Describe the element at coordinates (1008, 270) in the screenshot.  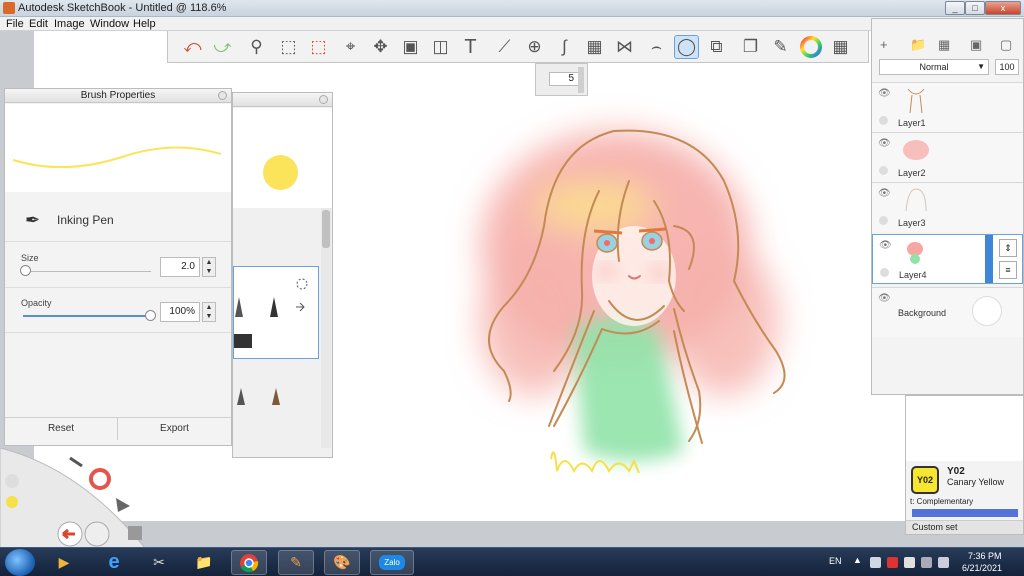
I see `layer-menu-icon: ≡` at that location.